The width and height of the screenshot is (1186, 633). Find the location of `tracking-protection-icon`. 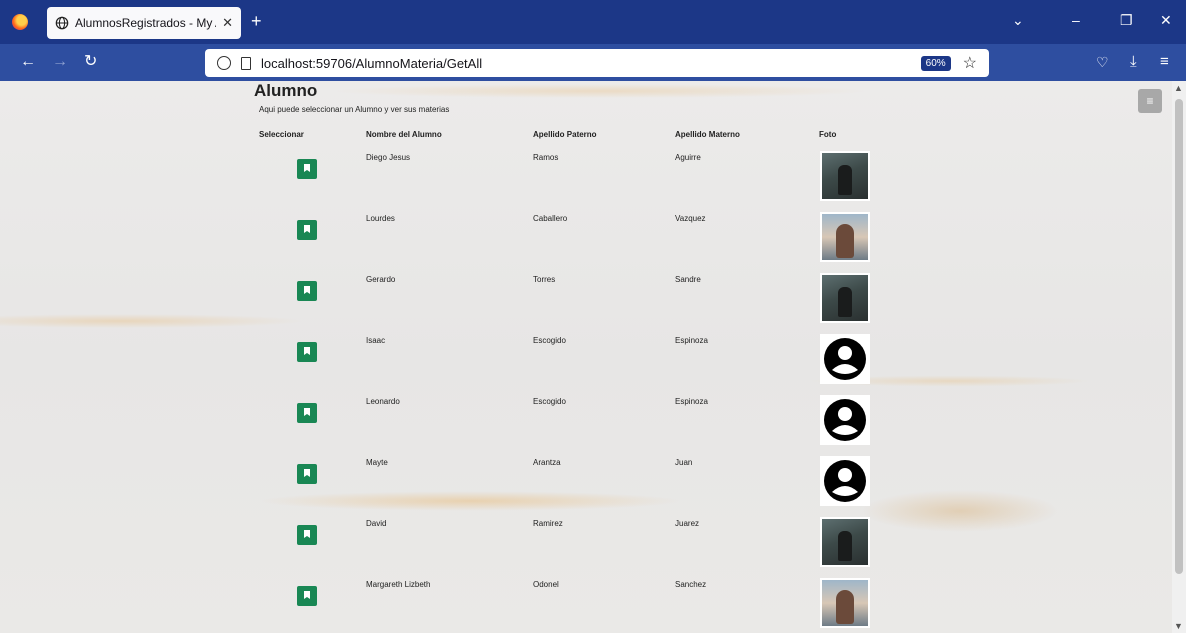

tracking-protection-icon is located at coordinates (224, 63).